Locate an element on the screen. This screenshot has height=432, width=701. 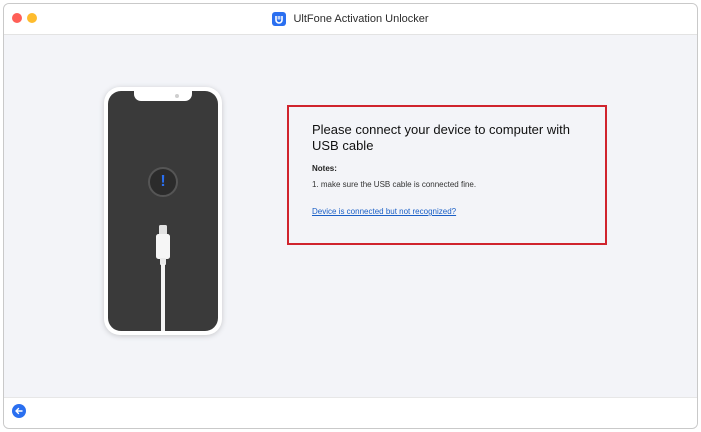
close-window-button is located at coordinates (17, 18).